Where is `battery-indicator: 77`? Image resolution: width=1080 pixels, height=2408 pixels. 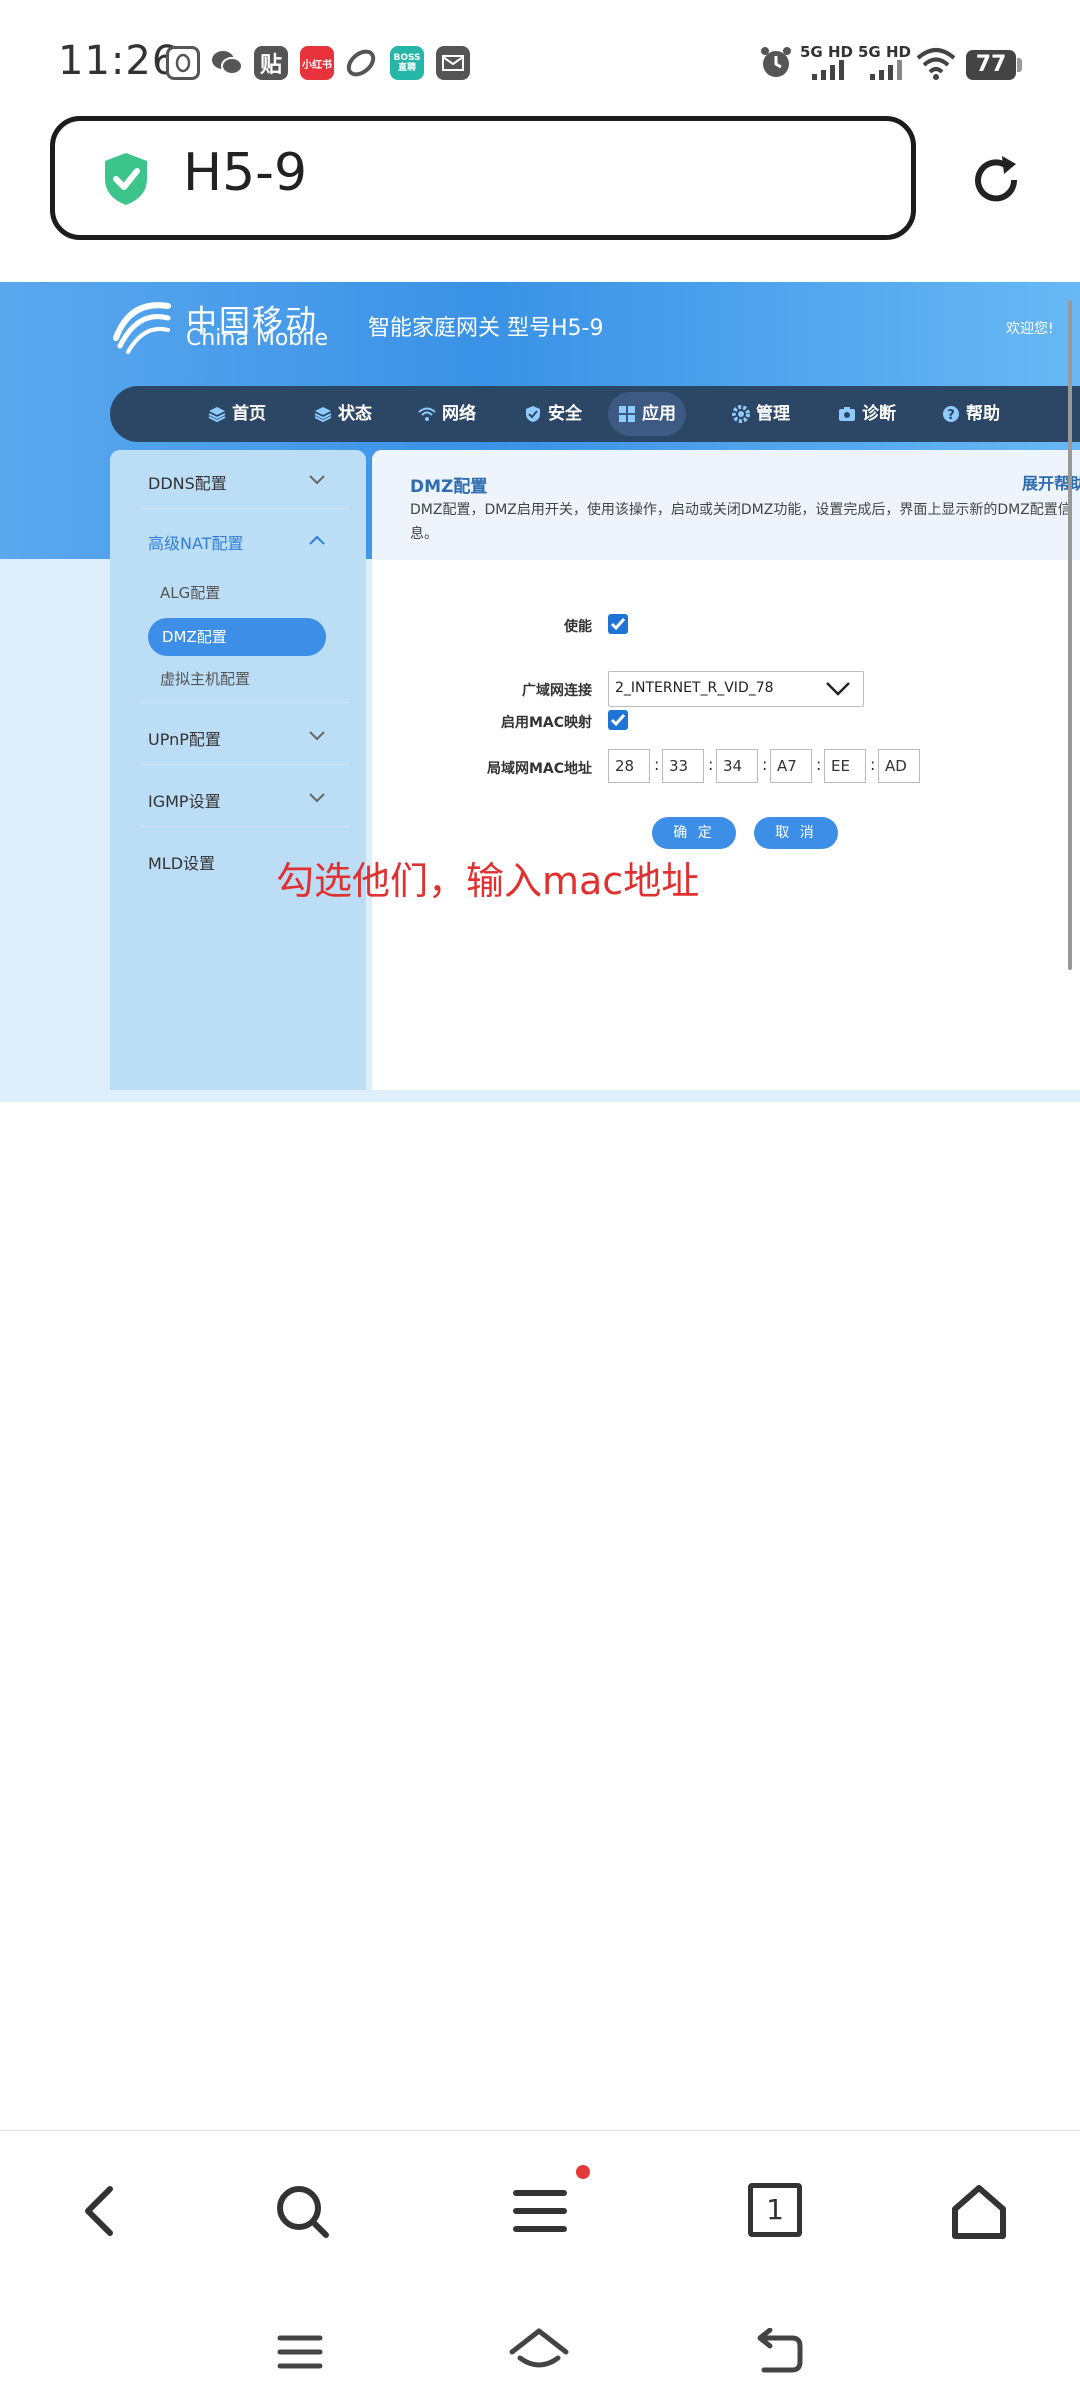
battery-indicator: 77 is located at coordinates (991, 65).